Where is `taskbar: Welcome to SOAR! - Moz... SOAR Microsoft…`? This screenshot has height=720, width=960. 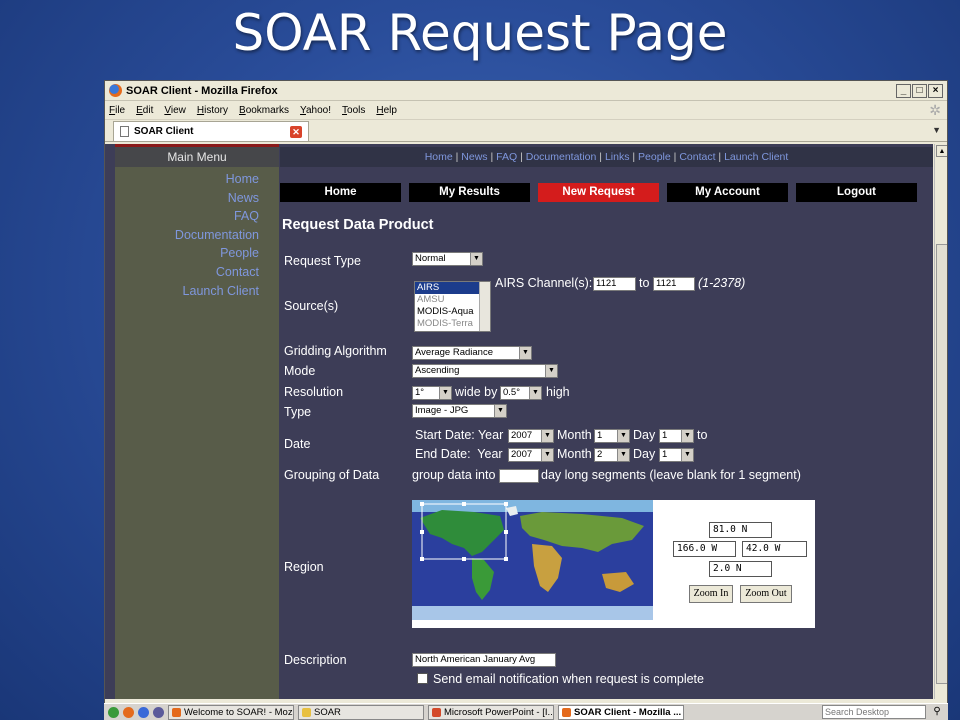 taskbar: Welcome to SOAR! - Moz... SOAR Microsoft… is located at coordinates (526, 711).